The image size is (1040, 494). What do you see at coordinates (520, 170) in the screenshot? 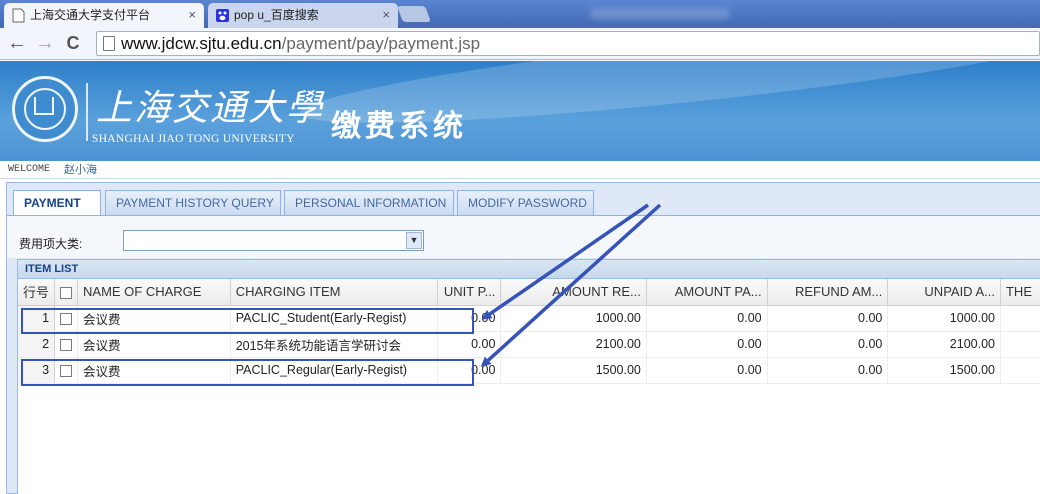
I see `welcome-bar: WELCOME 赵小海` at bounding box center [520, 170].